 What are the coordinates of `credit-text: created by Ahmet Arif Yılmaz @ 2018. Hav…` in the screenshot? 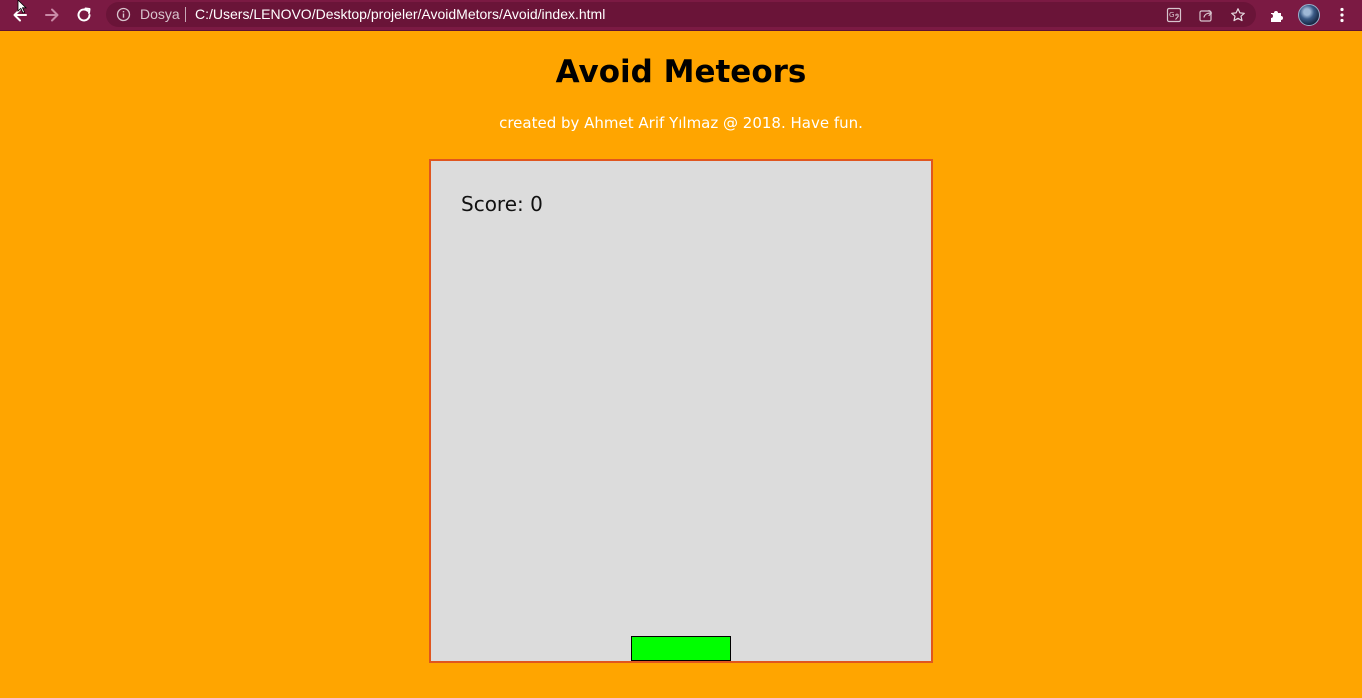 It's located at (681, 123).